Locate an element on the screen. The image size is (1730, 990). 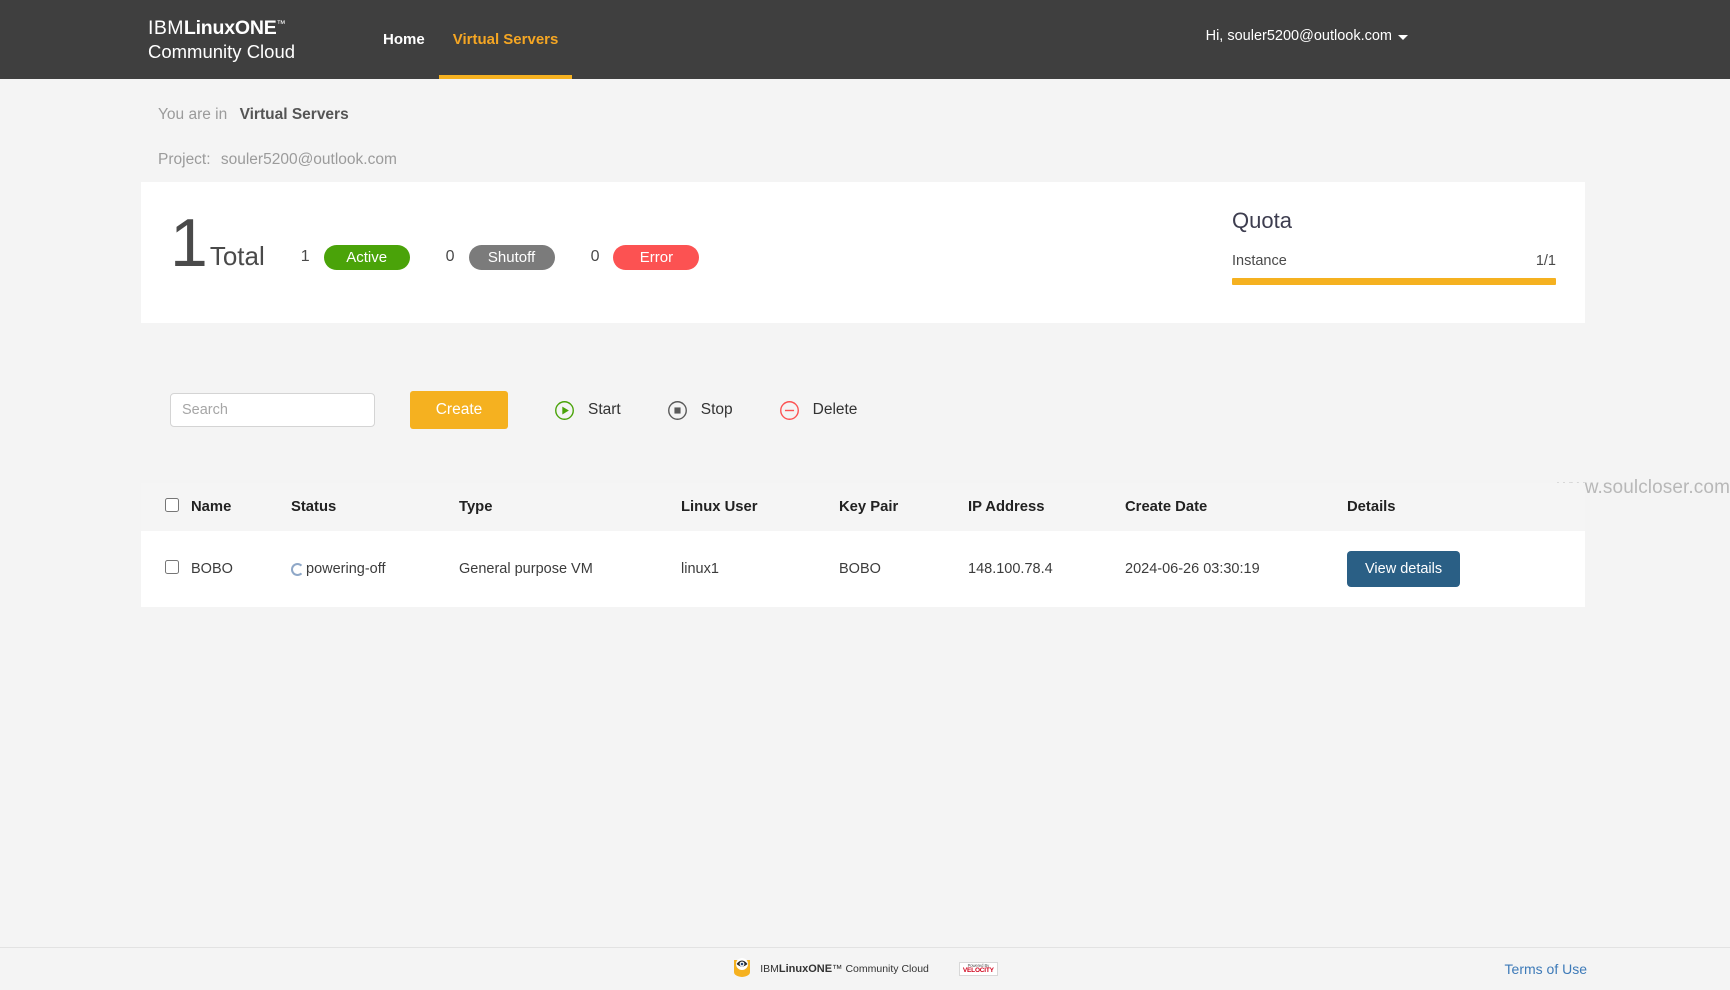
stat-active-count: 1 is located at coordinates (305, 257).